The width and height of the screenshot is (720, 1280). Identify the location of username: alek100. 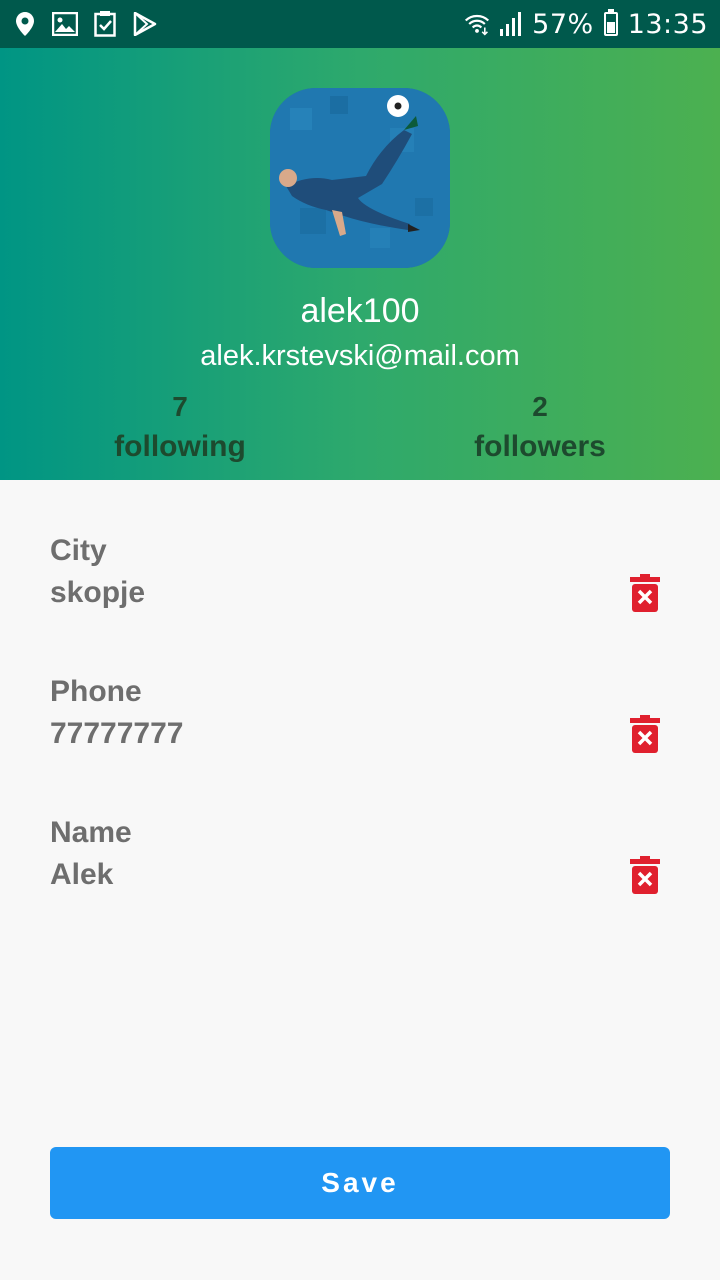
(360, 311).